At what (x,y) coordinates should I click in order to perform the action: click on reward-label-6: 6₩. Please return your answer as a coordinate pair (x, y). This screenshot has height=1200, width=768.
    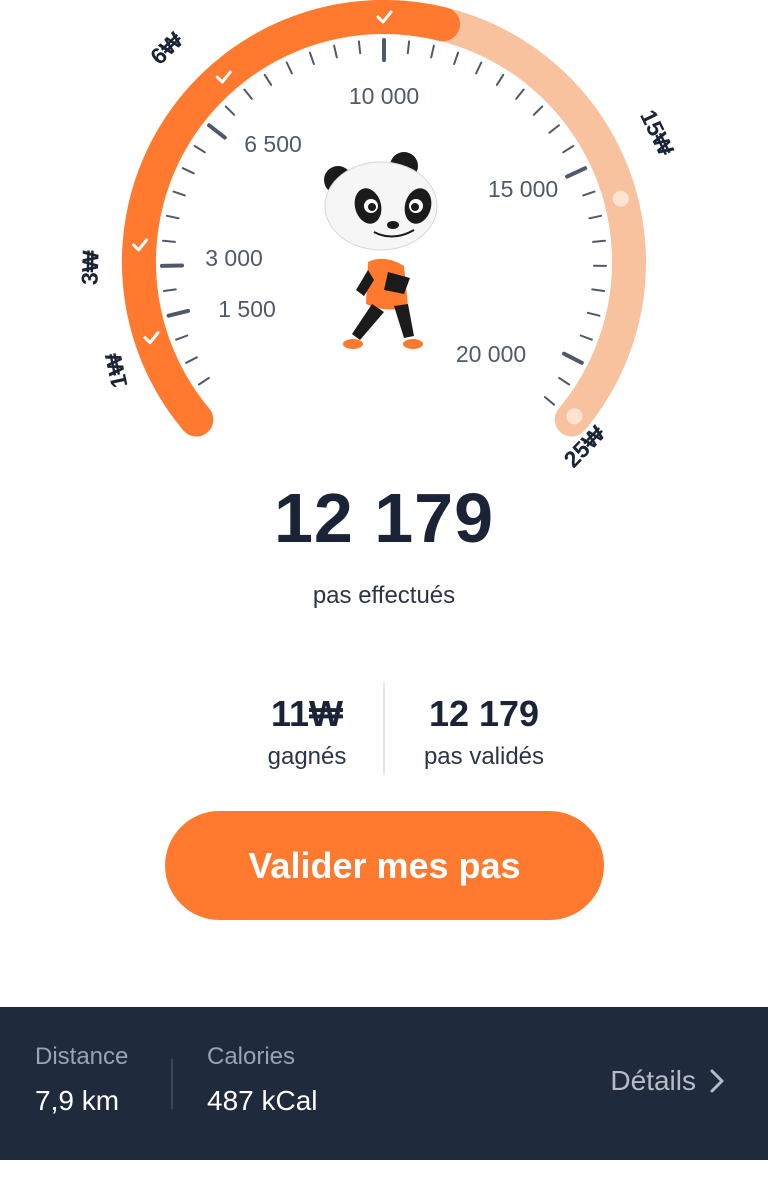
    Looking at the image, I should click on (166, 48).